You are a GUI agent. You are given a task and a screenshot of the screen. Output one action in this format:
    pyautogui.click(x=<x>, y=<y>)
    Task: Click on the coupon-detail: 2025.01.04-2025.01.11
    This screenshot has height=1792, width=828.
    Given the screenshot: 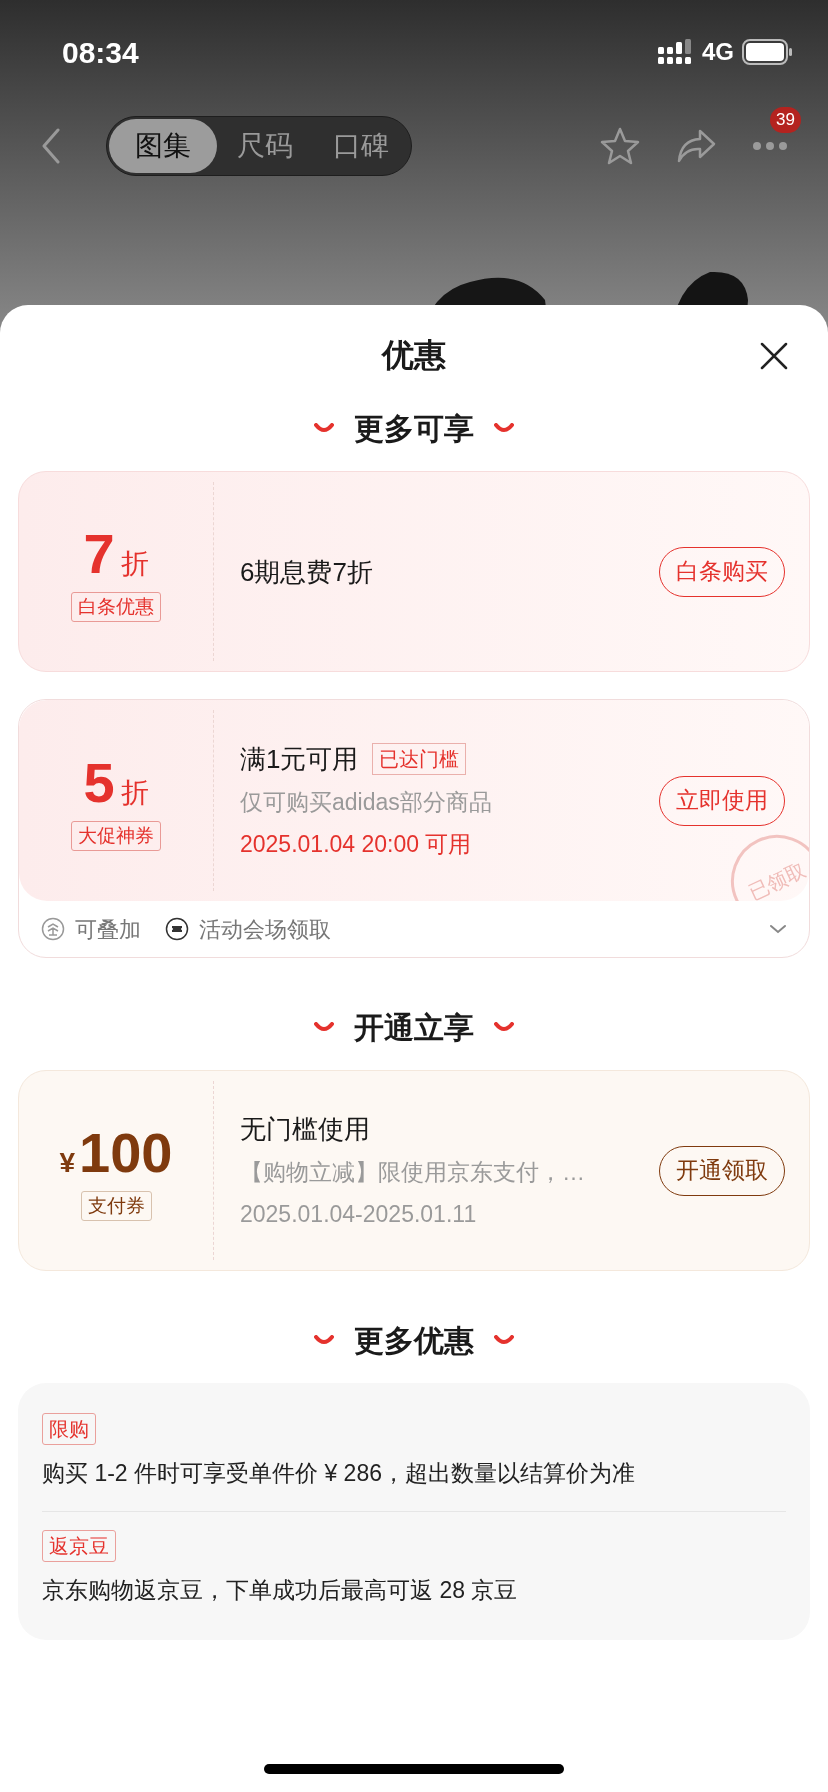 What is the action you would take?
    pyautogui.click(x=359, y=1214)
    